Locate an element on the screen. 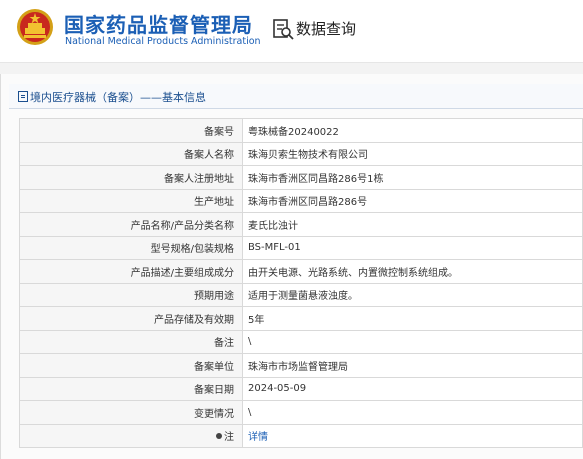 This screenshot has height=459, width=583. field-value: 5年 is located at coordinates (412, 318).